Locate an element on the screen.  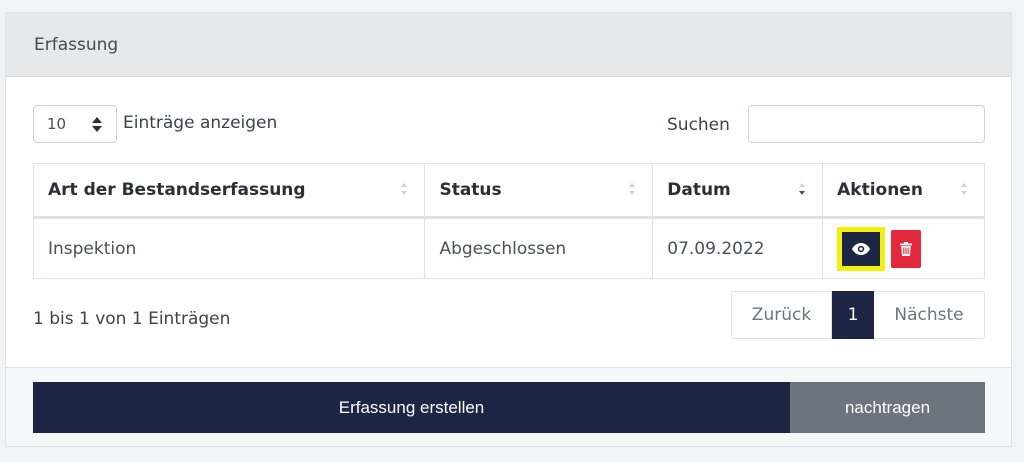
column-header-datum: Datum is located at coordinates (738, 191).